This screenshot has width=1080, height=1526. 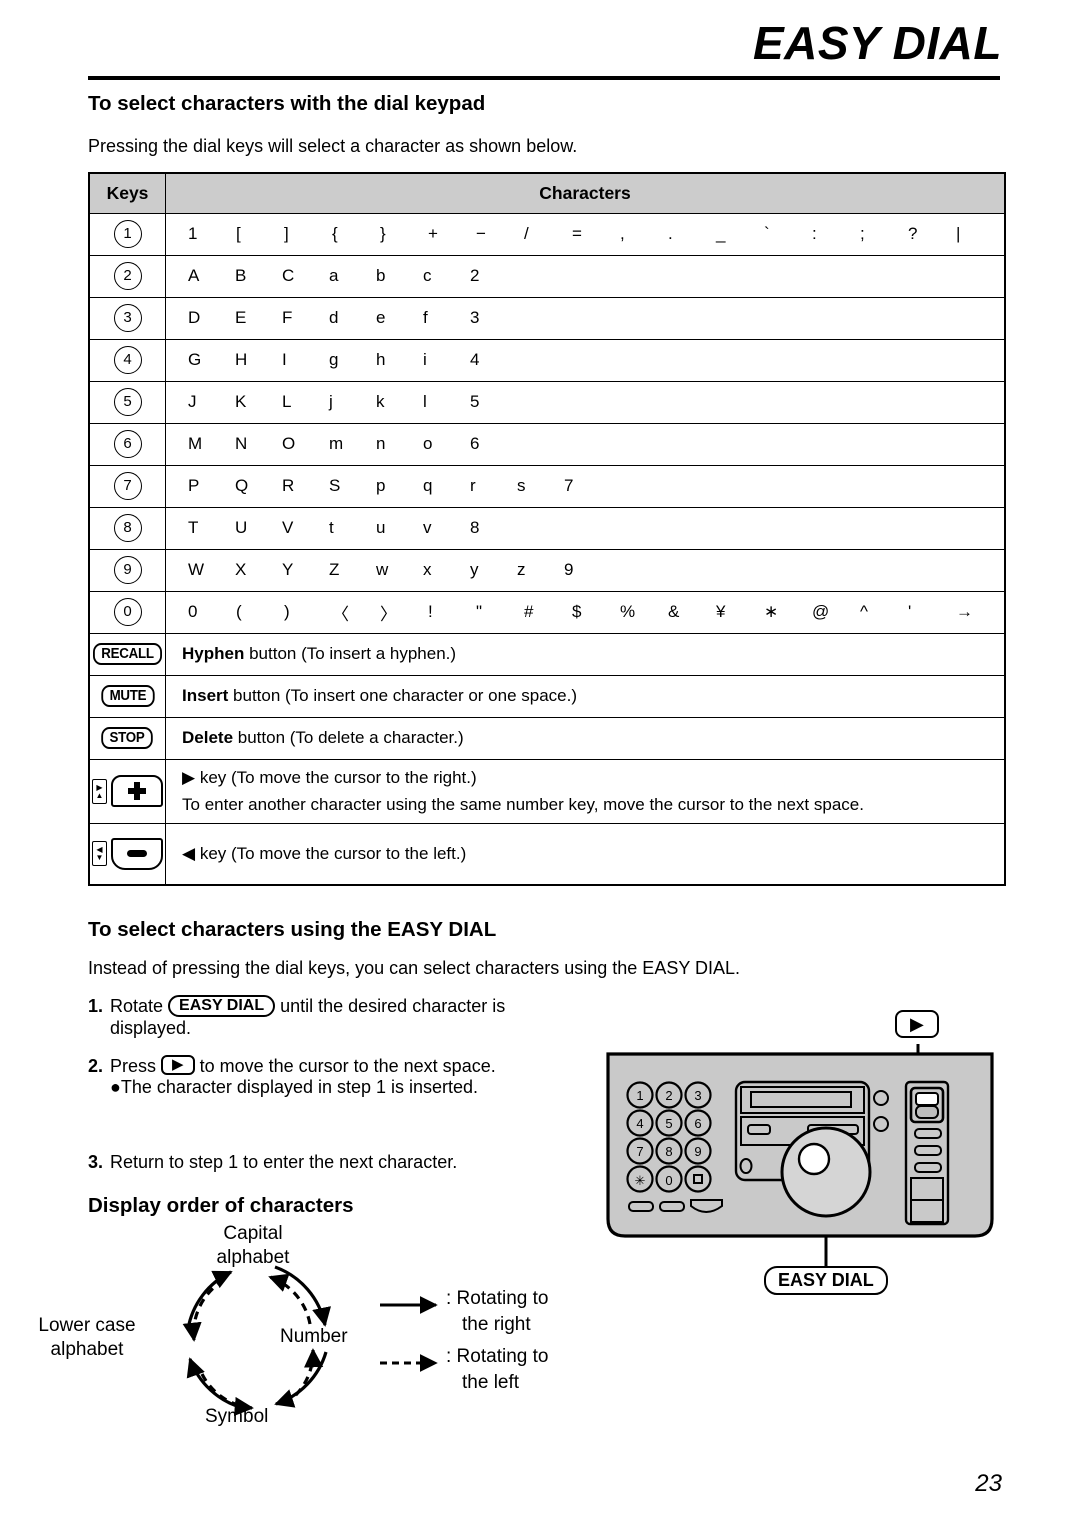 What do you see at coordinates (475, 527) in the screenshot?
I see `character-glyph: 8` at bounding box center [475, 527].